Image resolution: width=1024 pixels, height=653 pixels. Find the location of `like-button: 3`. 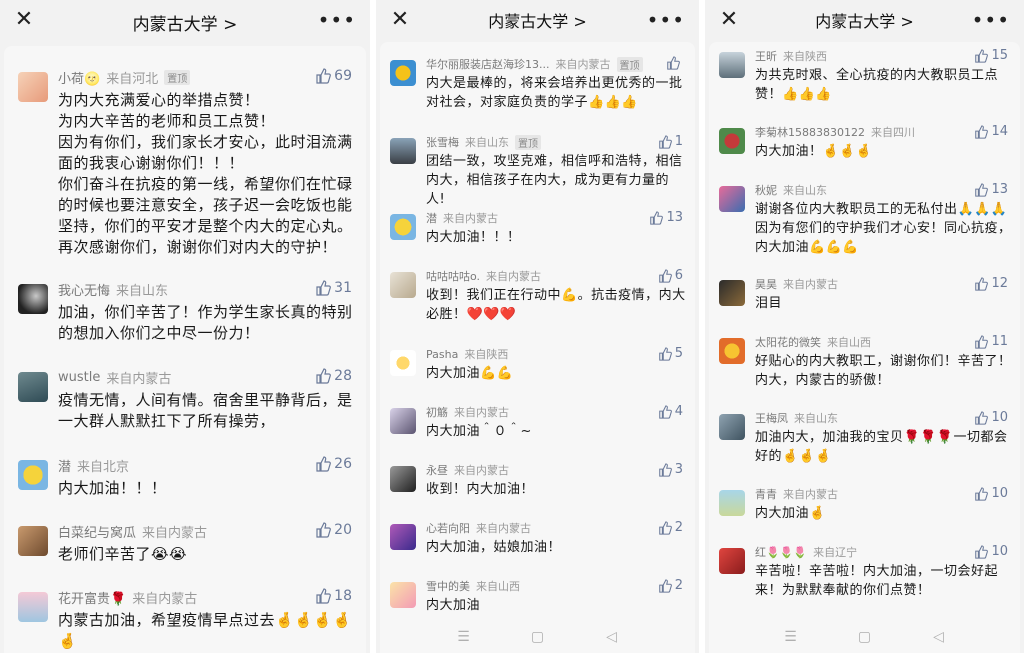

like-button: 3 is located at coordinates (670, 469).